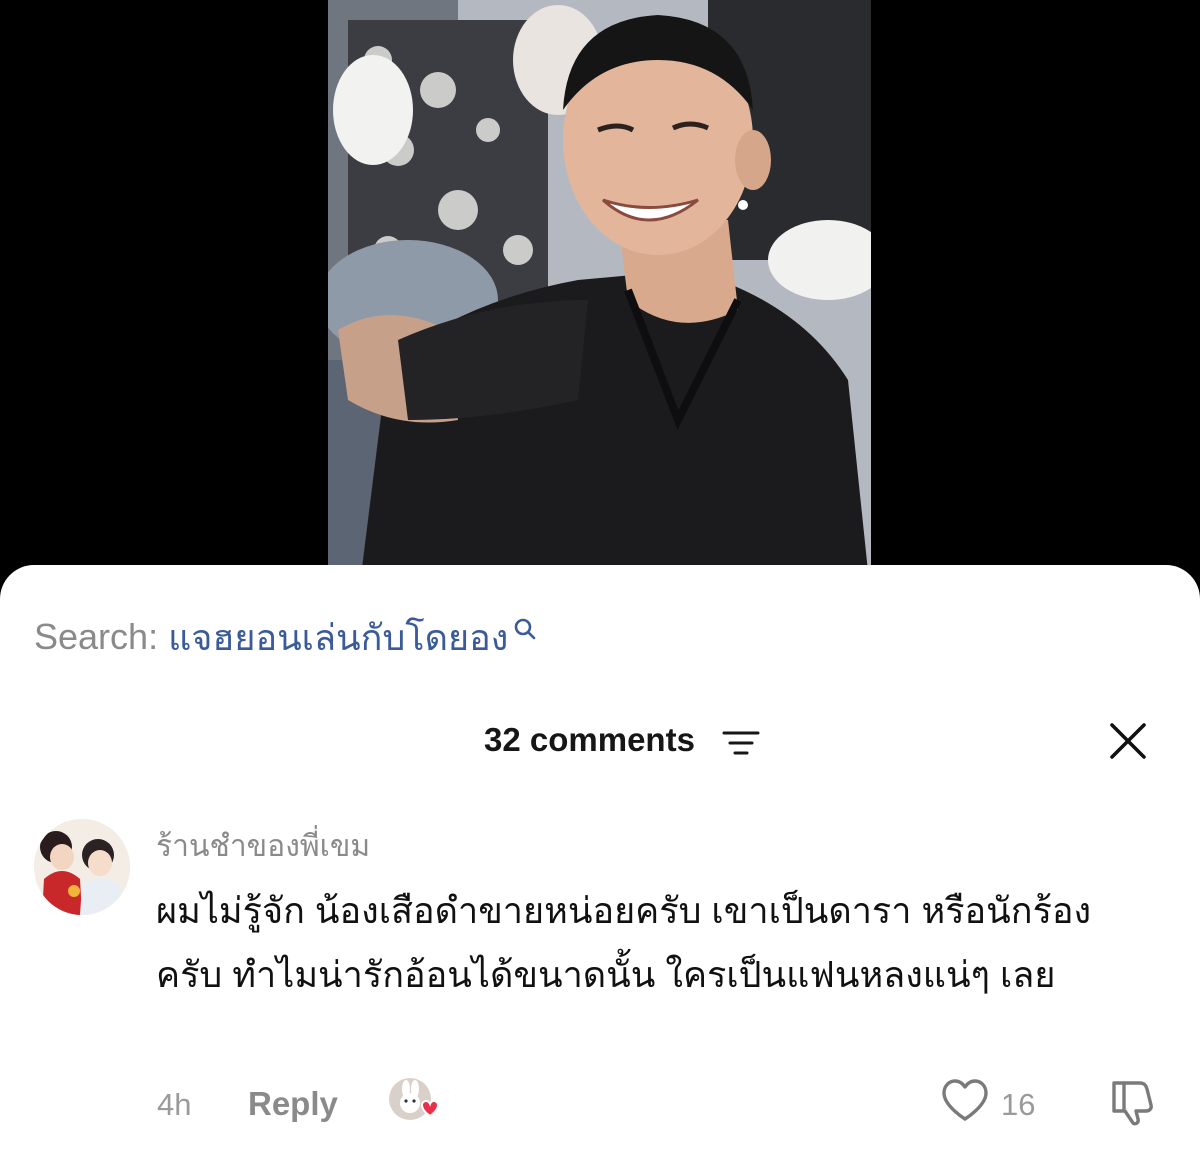  Describe the element at coordinates (589, 739) in the screenshot. I see `comment-count: 32 comments` at that location.